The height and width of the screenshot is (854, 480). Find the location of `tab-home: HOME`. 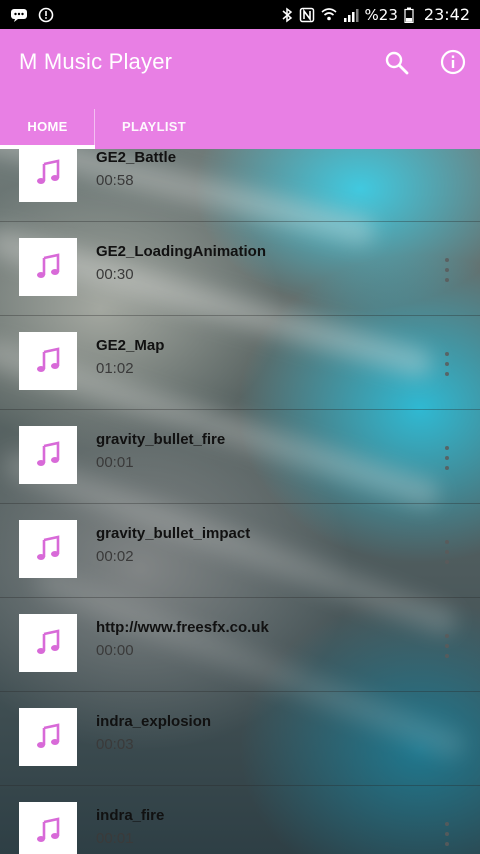

tab-home: HOME is located at coordinates (47, 126).